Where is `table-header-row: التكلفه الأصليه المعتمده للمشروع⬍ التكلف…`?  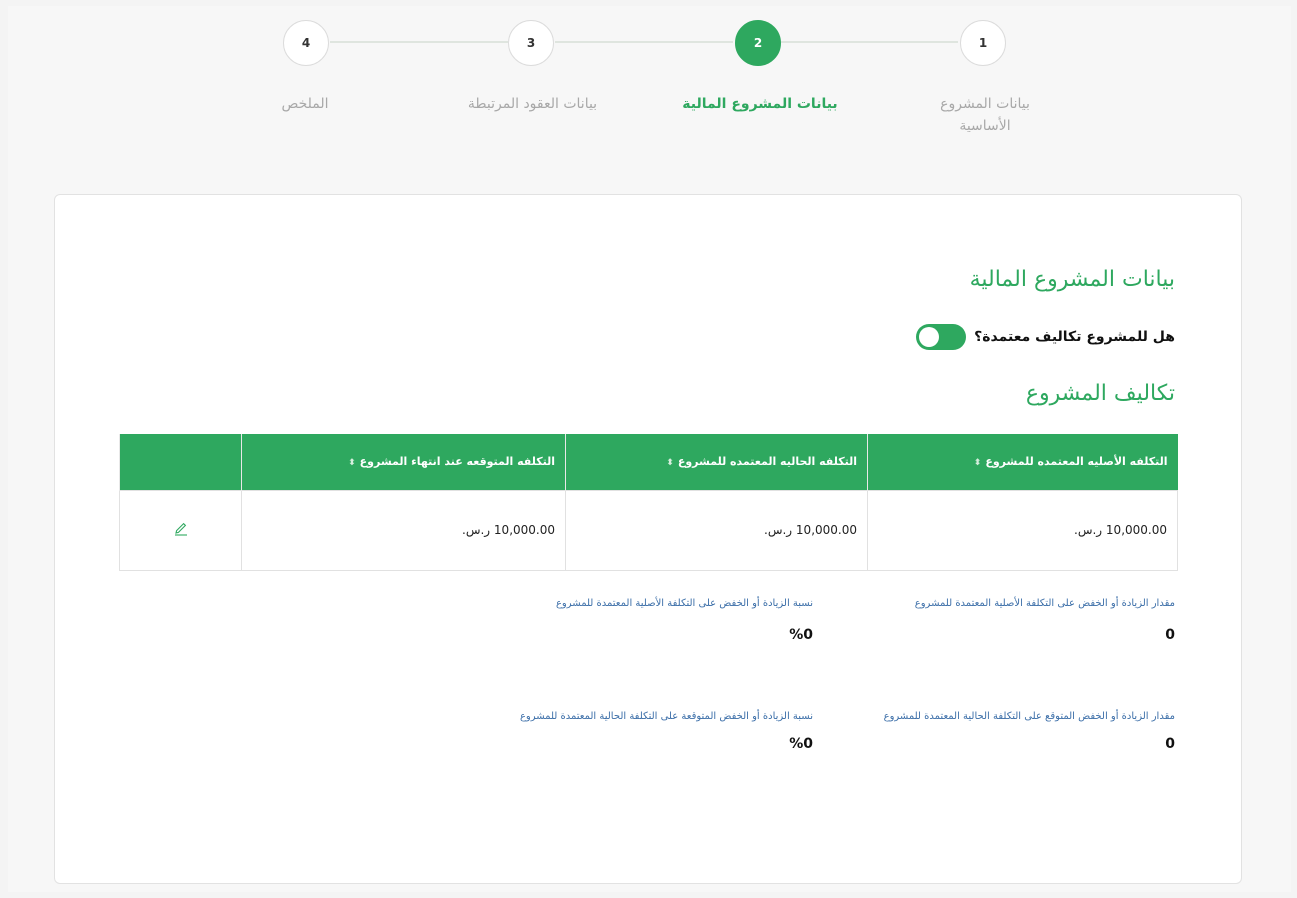
table-header-row: التكلفه الأصليه المعتمده للمشروع⬍ التكلف… is located at coordinates (648, 462).